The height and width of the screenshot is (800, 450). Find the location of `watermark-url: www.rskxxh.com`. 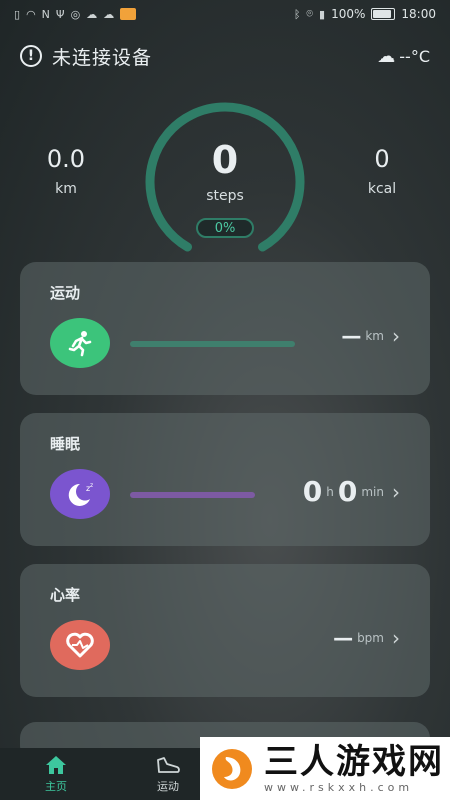

watermark-url: www.rskxxh.com is located at coordinates (339, 787).